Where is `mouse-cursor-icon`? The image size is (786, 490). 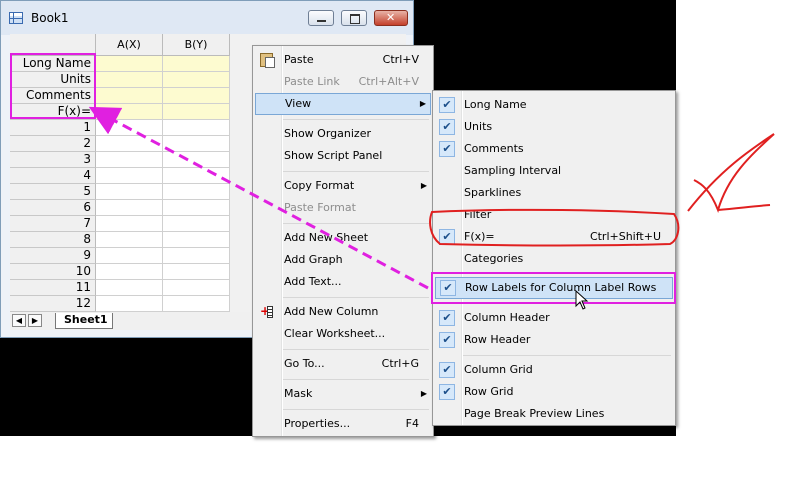
mouse-cursor-icon is located at coordinates (582, 300).